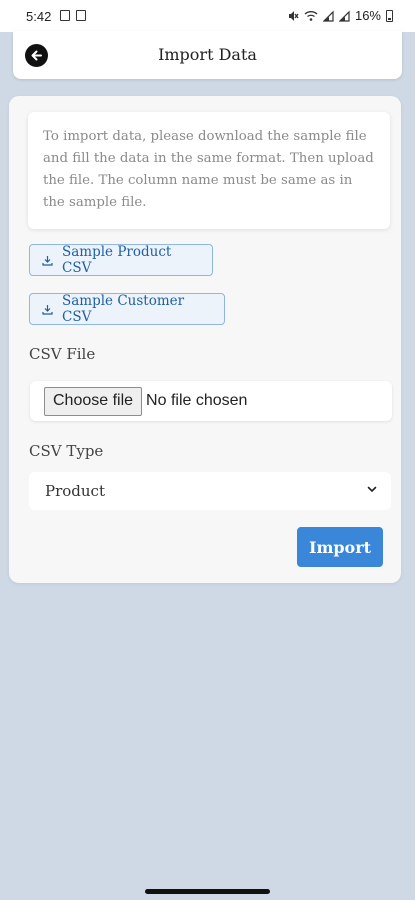  Describe the element at coordinates (75, 491) in the screenshot. I see `csv-type-selected: Product` at that location.